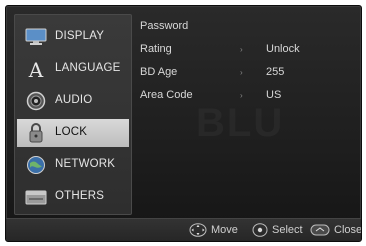 The height and width of the screenshot is (246, 366). I want to click on close-hint: Close, so click(336, 230).